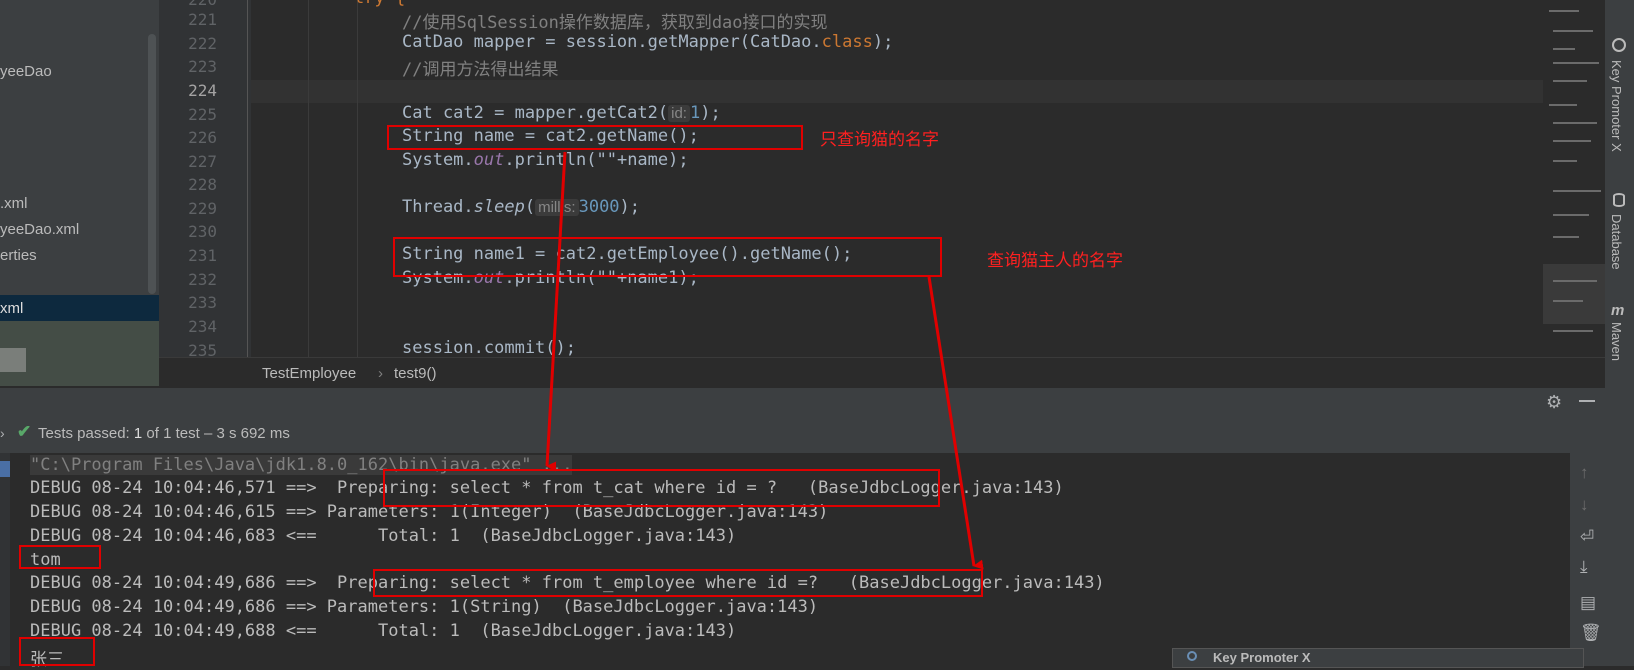 This screenshot has height=670, width=1634. What do you see at coordinates (202, 66) in the screenshot?
I see `line-number: 223` at bounding box center [202, 66].